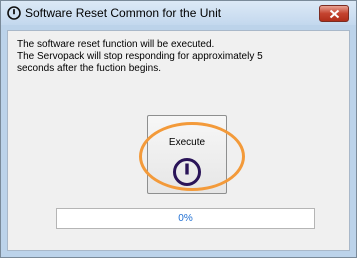 The height and width of the screenshot is (258, 357). Describe the element at coordinates (14, 13) in the screenshot. I see `power-icon` at that location.